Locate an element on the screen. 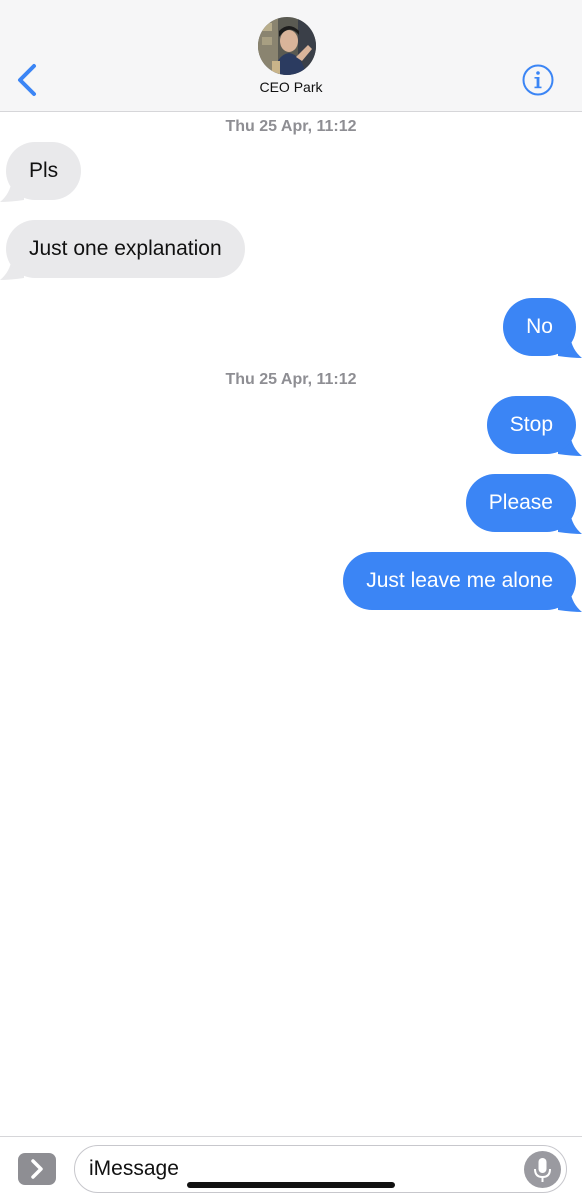 Image resolution: width=582 pixels, height=1200 pixels. home-indicator is located at coordinates (291, 1185).